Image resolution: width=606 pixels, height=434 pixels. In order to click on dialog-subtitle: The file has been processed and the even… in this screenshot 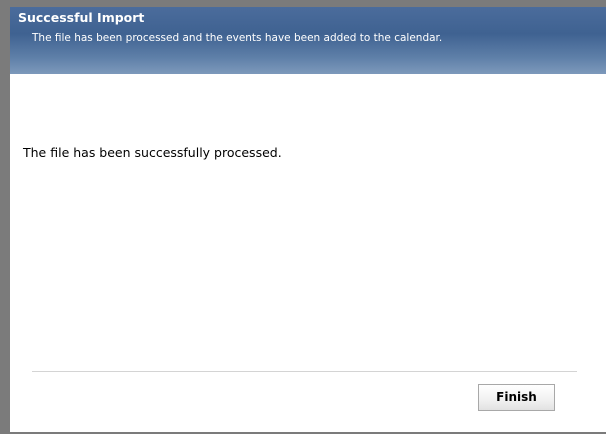, I will do `click(237, 38)`.